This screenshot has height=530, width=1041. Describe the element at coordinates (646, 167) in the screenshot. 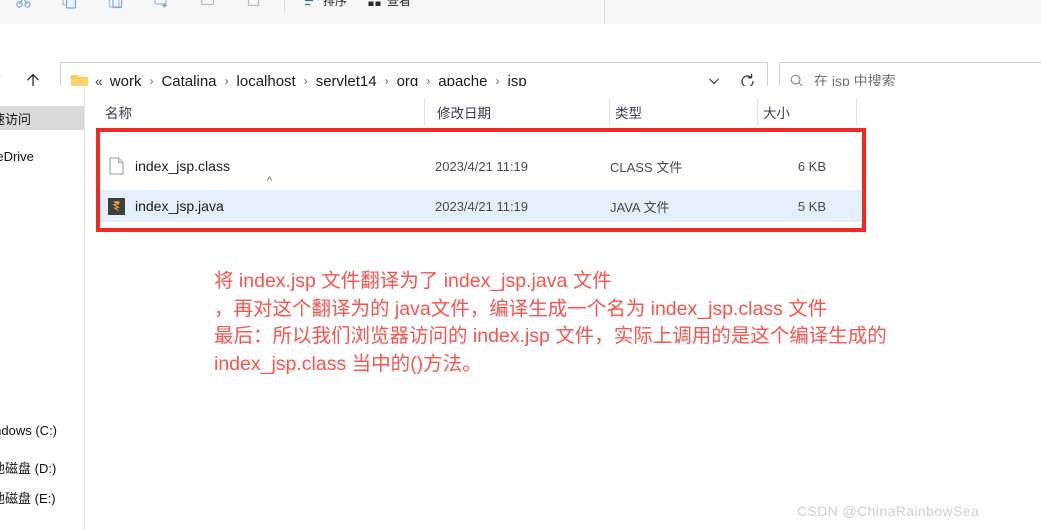

I see `file-type: CLASS 文件` at that location.